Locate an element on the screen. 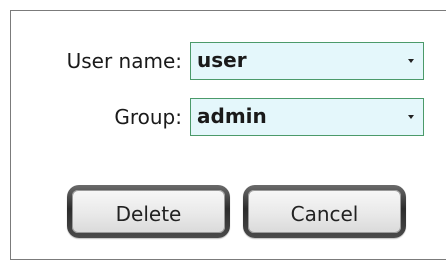  user-name-label: User name: is located at coordinates (124, 61).